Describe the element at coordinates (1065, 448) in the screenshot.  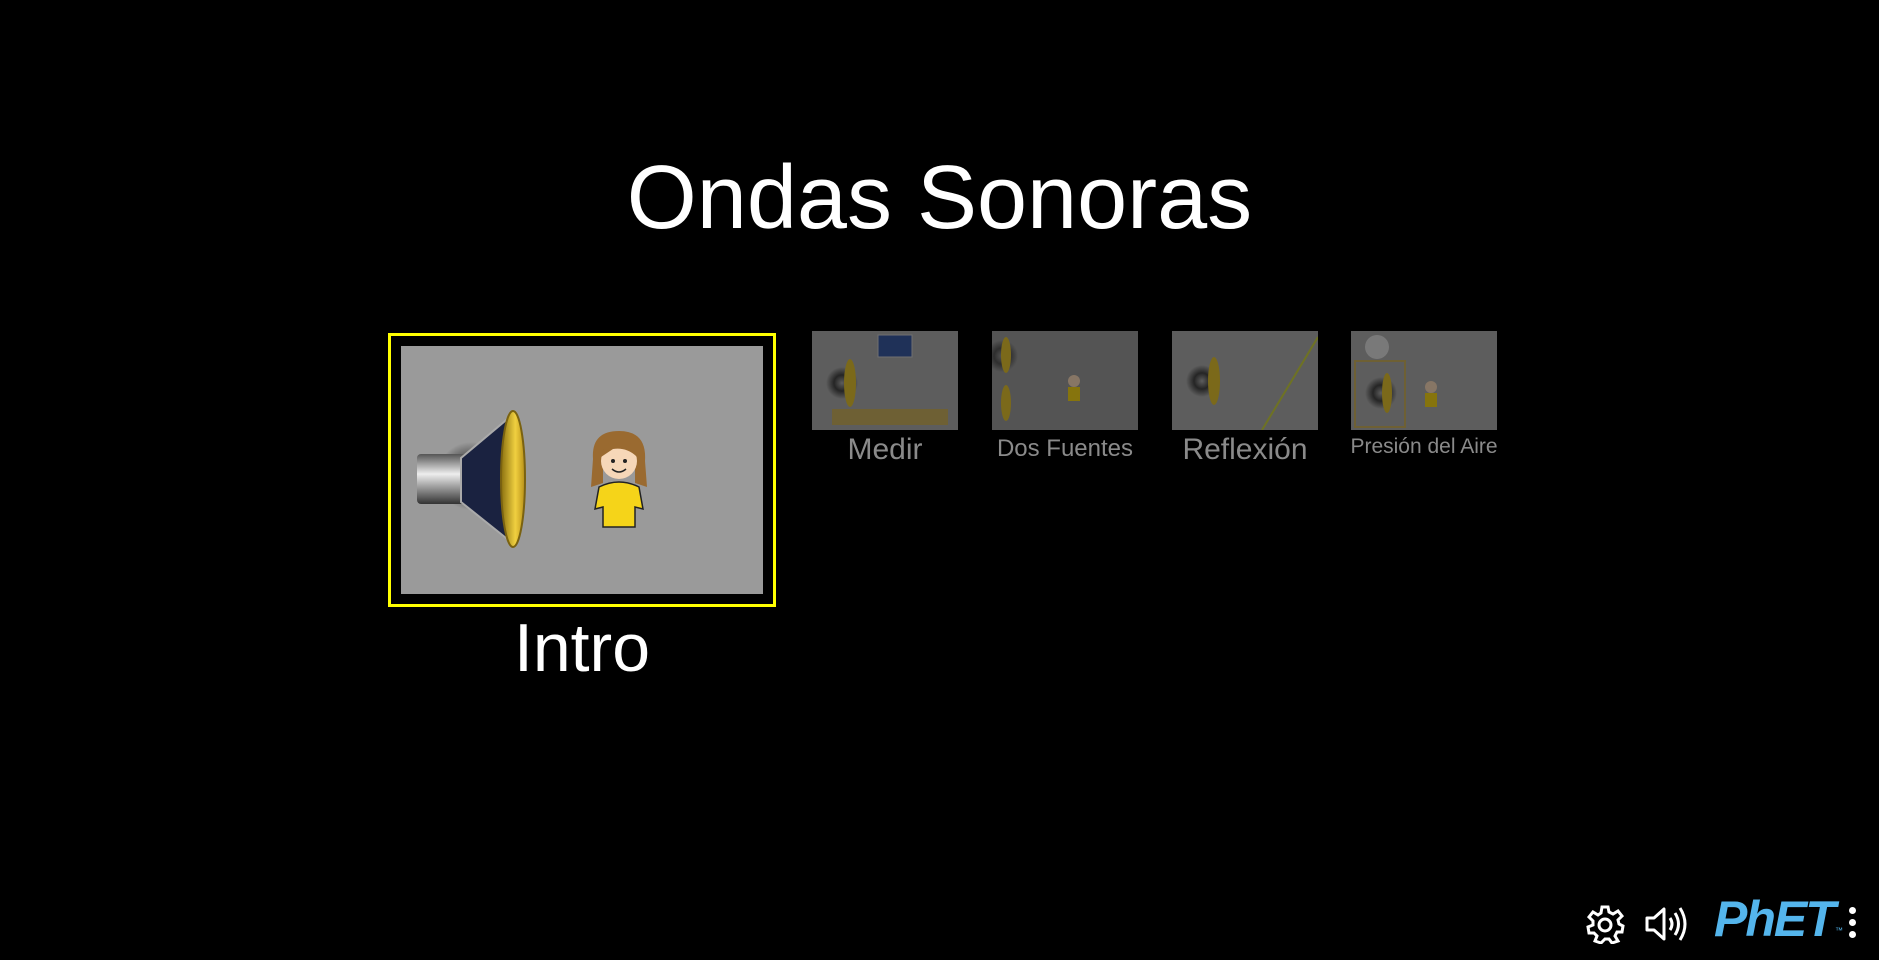
I see `screen-label-dos-fuentes: Dos Fuentes` at that location.